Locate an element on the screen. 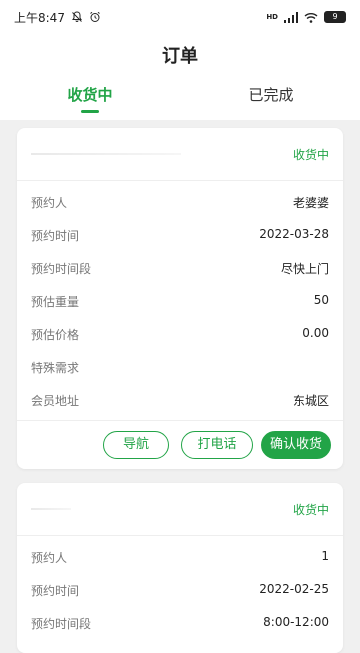  call-button: 打电话 is located at coordinates (217, 445).